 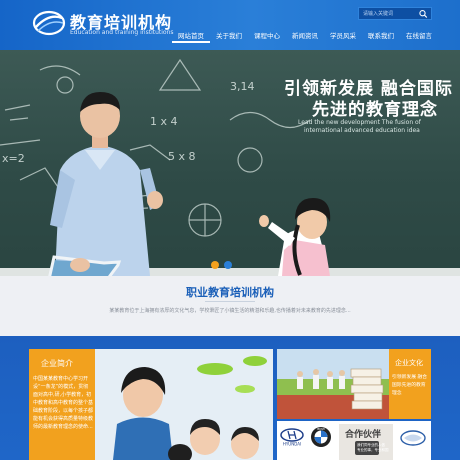 I want to click on student-girl-figure, so click(x=295, y=237).